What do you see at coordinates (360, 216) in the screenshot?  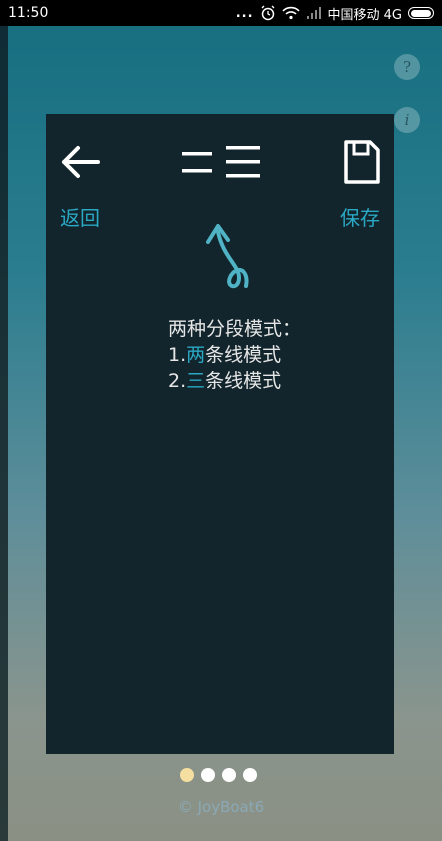 I see `save-button: 保存` at bounding box center [360, 216].